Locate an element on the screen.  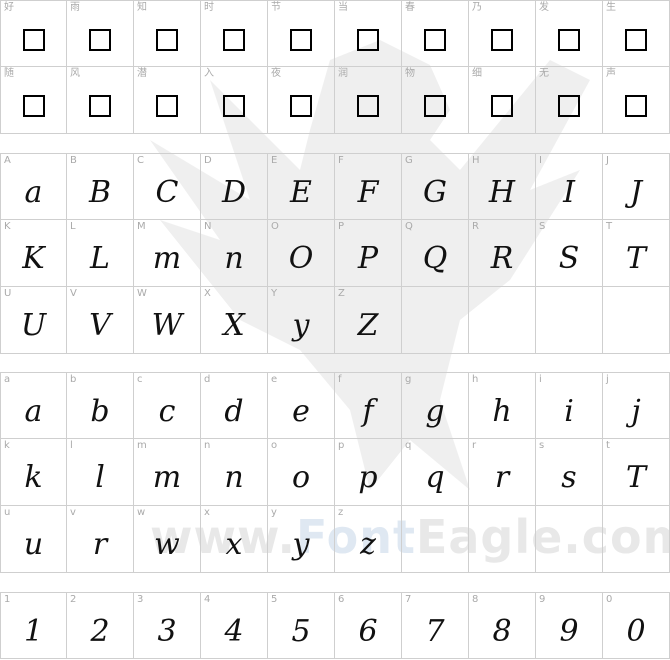
lower-cell: ll is located at coordinates (100, 472).